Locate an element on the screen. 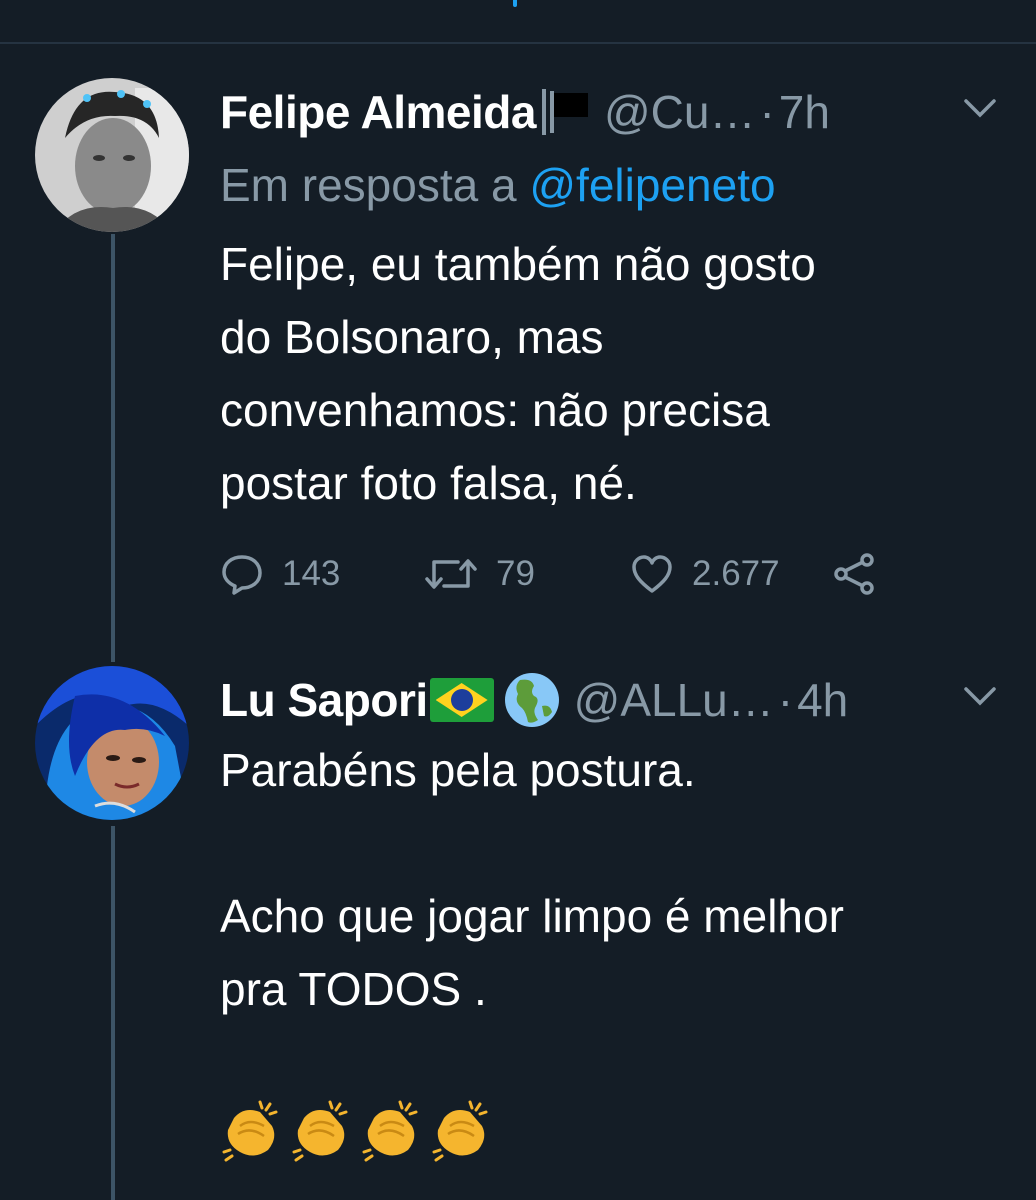 This screenshot has height=1200, width=1036. display-name: Felipe Almeida is located at coordinates (378, 112).